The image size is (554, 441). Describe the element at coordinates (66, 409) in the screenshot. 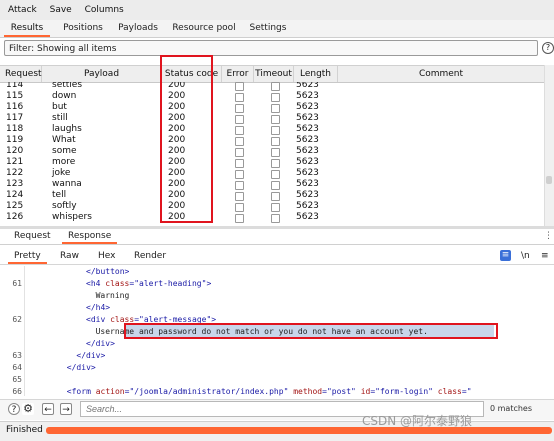

I see `next-arrow-icon: →` at that location.